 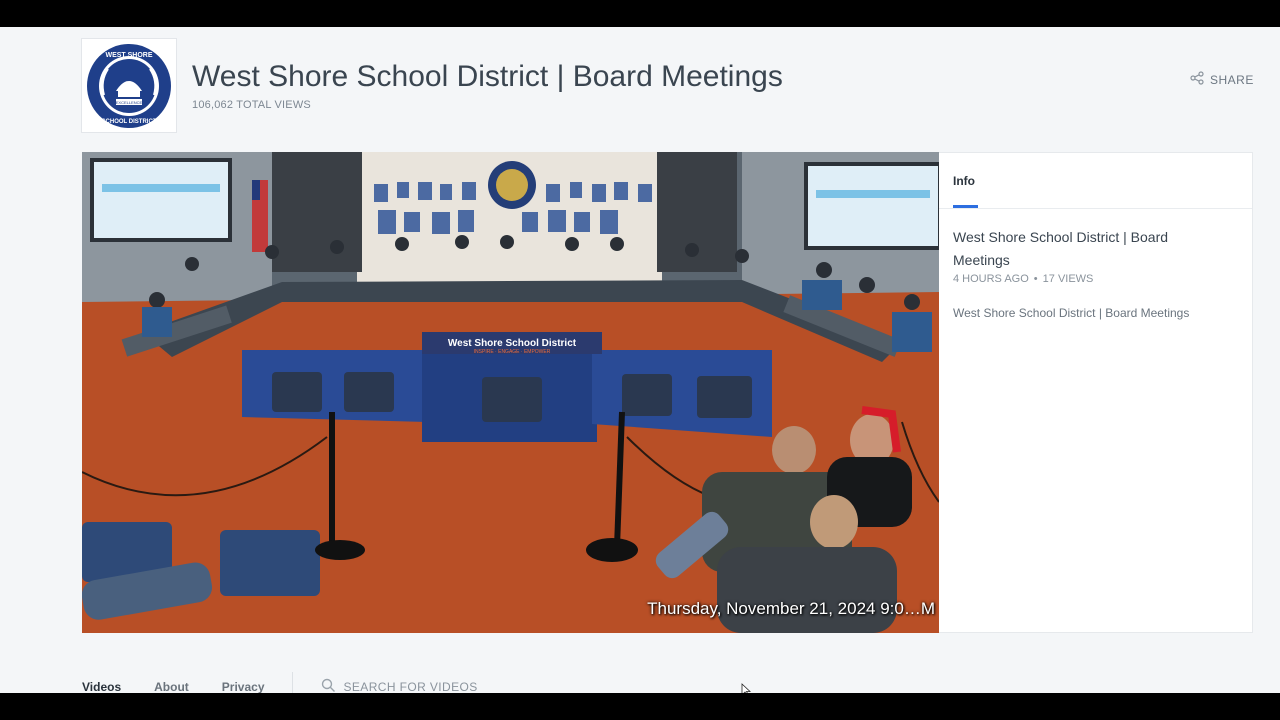 What do you see at coordinates (251, 105) in the screenshot?
I see `total-views: 106,062 TOTAL VIEWS` at bounding box center [251, 105].